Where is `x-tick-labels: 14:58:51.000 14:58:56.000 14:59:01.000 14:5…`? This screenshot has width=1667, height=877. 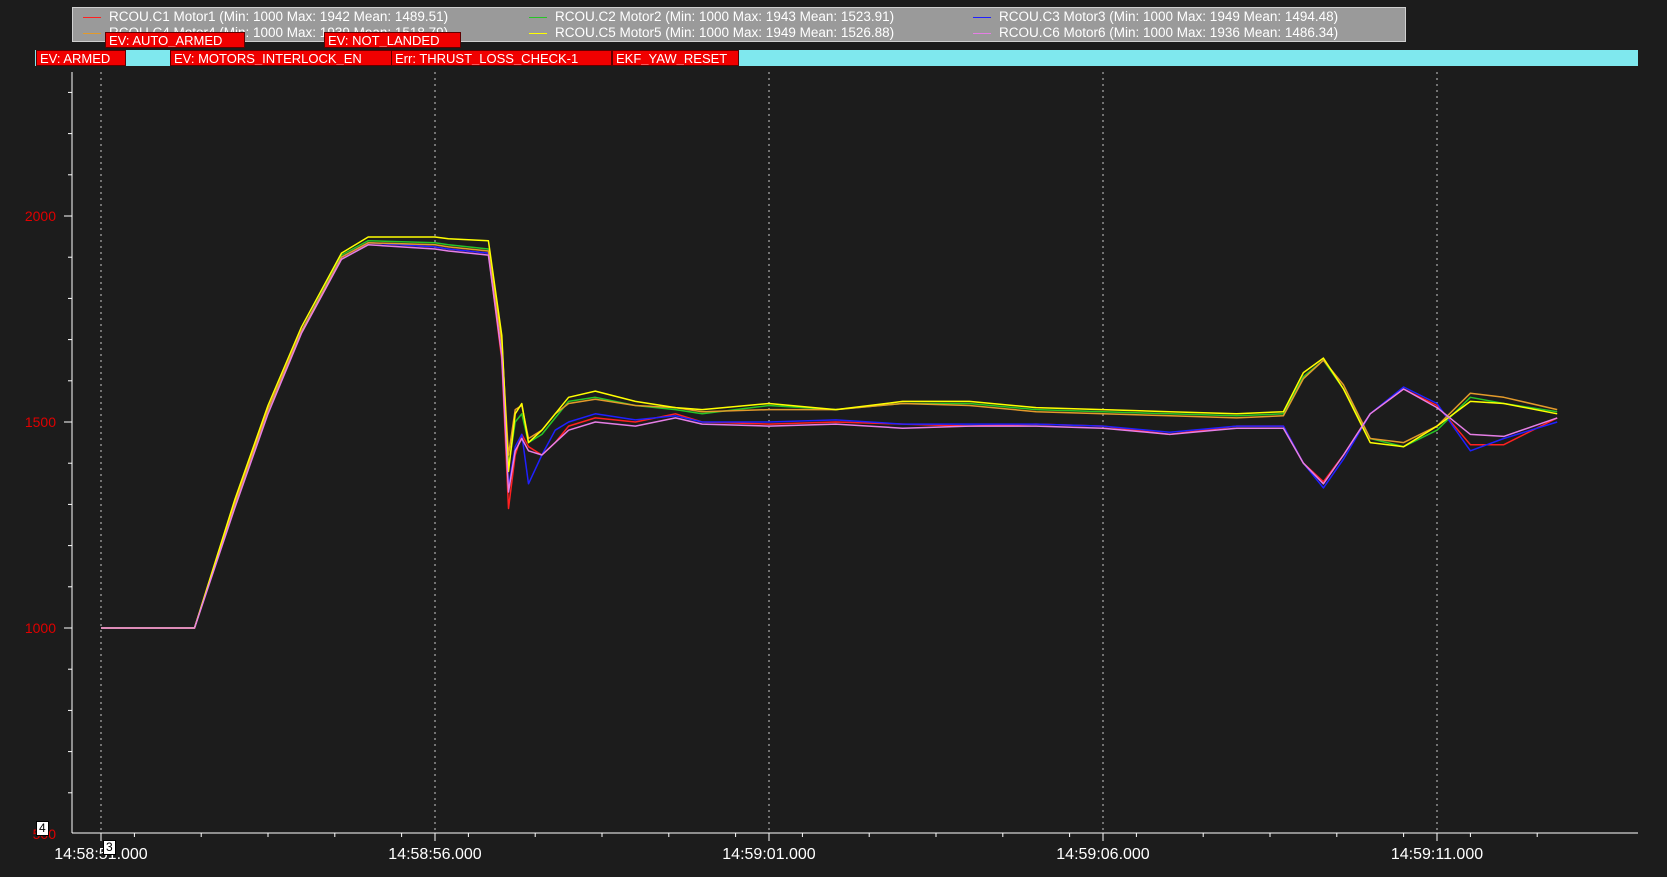
x-tick-labels: 14:58:51.000 14:58:56.000 14:59:01.000 14:5… is located at coordinates (768, 854).